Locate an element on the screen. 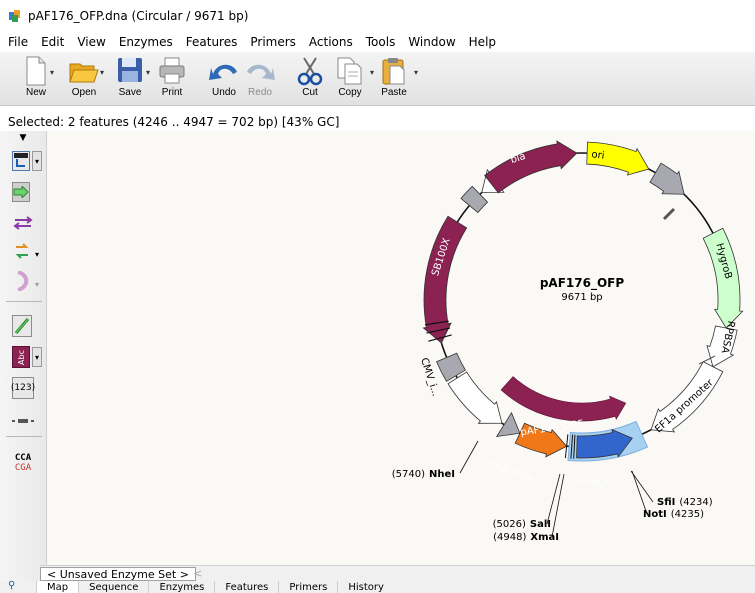 The image size is (755, 593). enzyme-set-row: < Unsaved Enzyme Set > < is located at coordinates (397, 573).